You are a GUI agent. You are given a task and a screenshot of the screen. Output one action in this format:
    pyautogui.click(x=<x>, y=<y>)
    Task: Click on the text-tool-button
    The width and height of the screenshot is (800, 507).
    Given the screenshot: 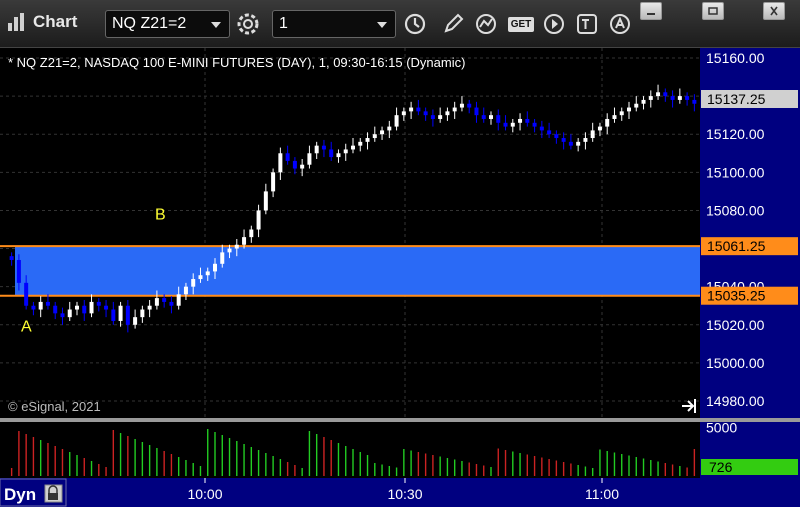 What is the action you would take?
    pyautogui.click(x=587, y=24)
    